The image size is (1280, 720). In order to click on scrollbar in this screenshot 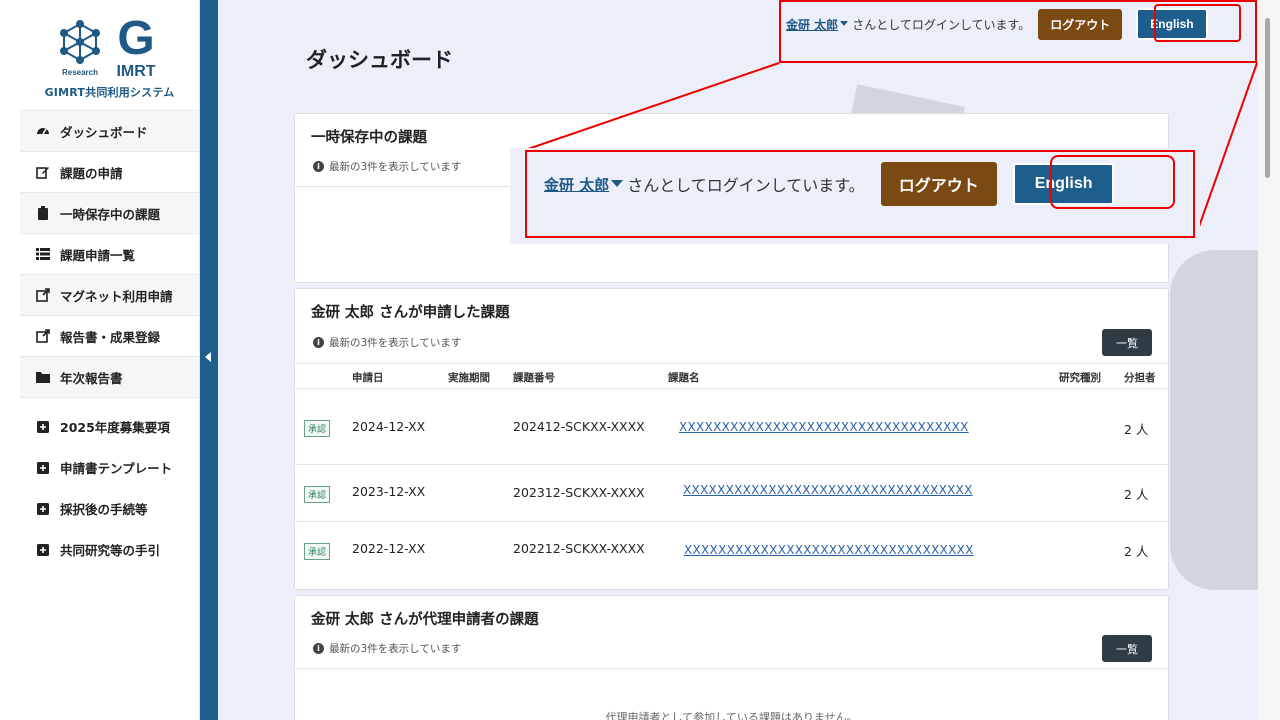, I will do `click(1269, 360)`.